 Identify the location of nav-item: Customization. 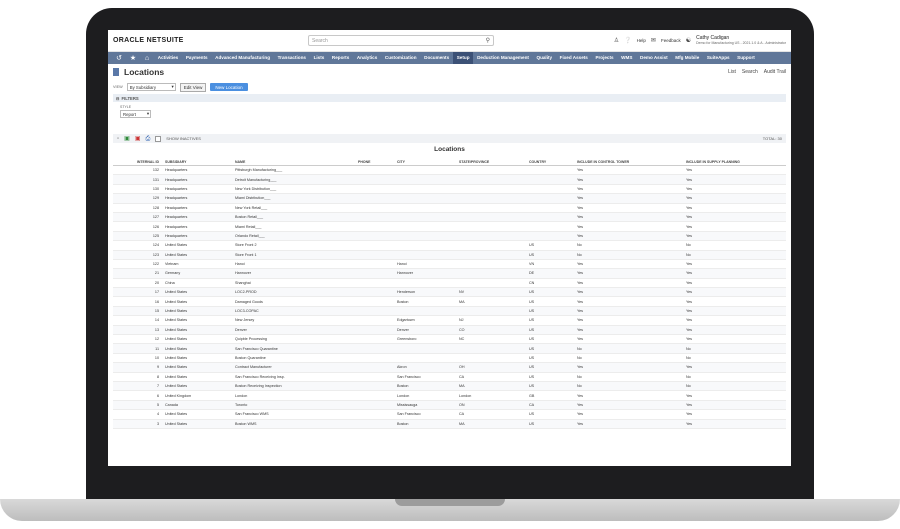
(400, 58).